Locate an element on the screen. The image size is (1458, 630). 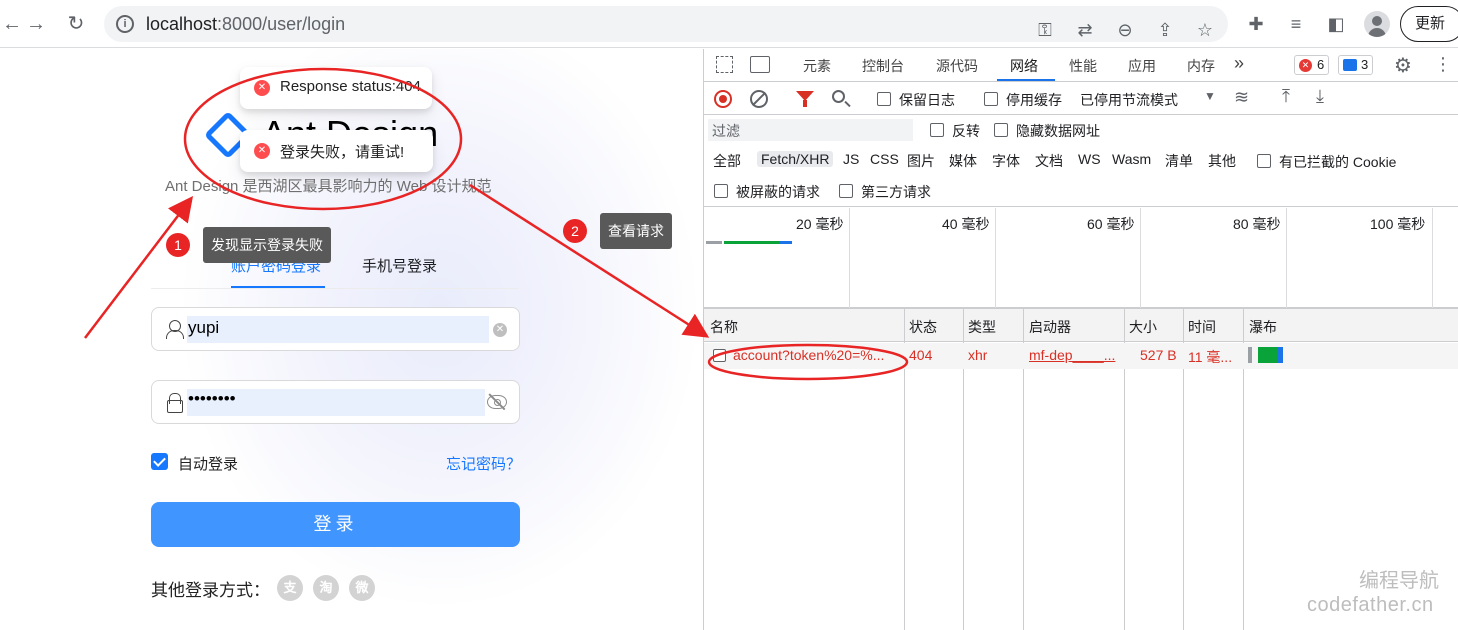
preserve-log-checkbox is located at coordinates (884, 99).